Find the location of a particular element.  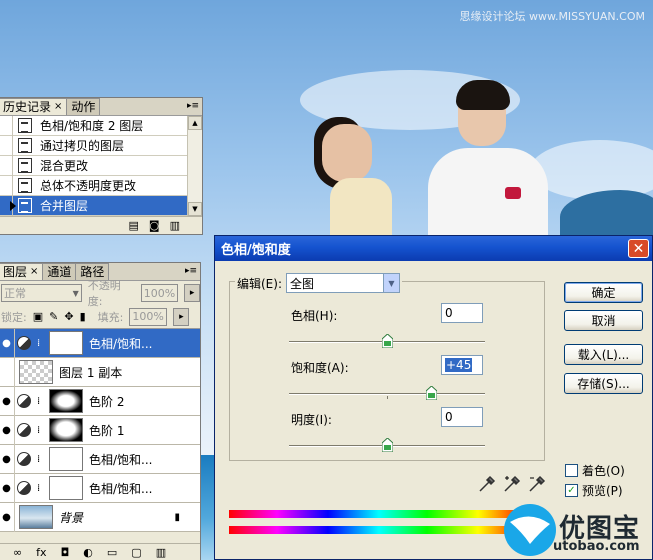

logo-url: utobao.com is located at coordinates (596, 546).